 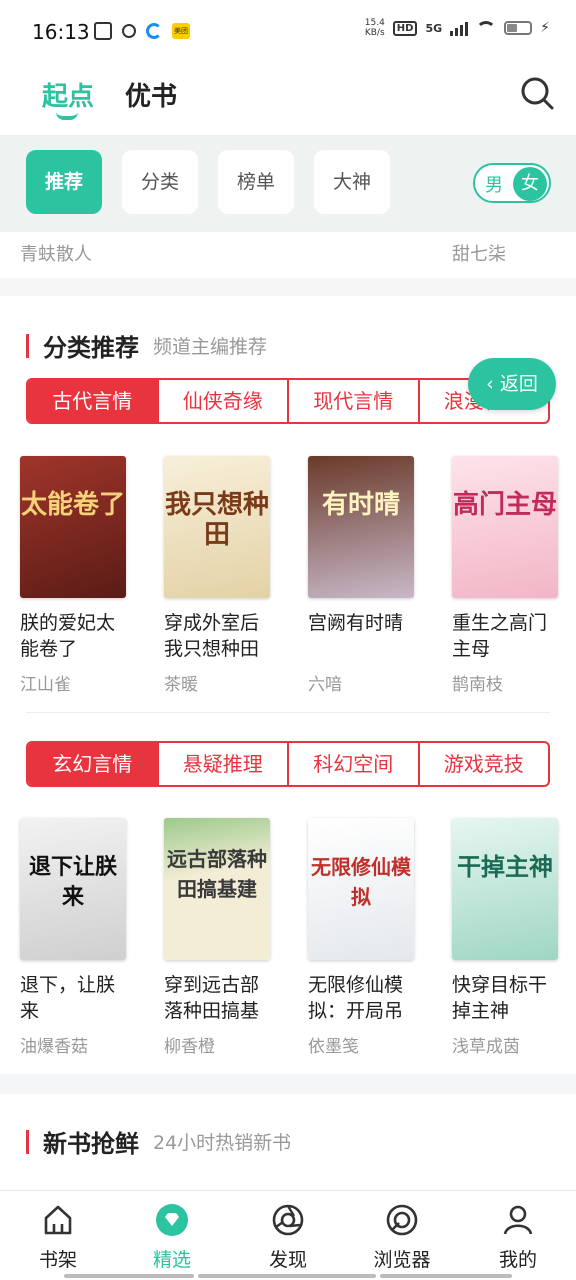 I want to click on nav-browser: 浏览器, so click(x=402, y=1237).